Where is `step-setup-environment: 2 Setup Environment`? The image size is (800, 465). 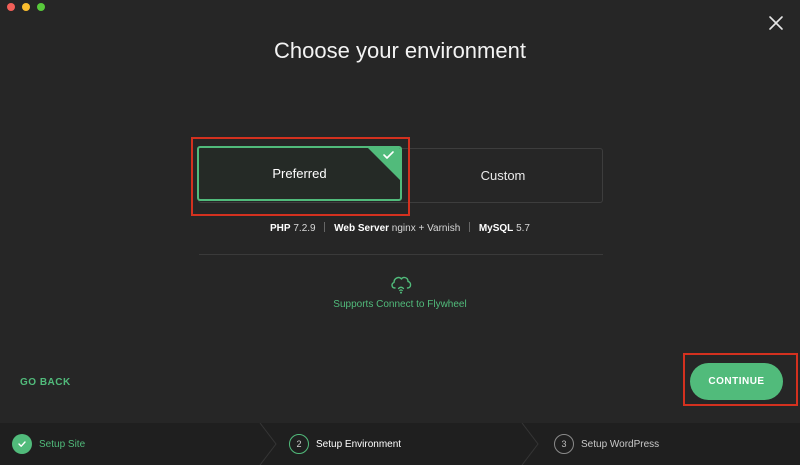 step-setup-environment: 2 Setup Environment is located at coordinates (345, 444).